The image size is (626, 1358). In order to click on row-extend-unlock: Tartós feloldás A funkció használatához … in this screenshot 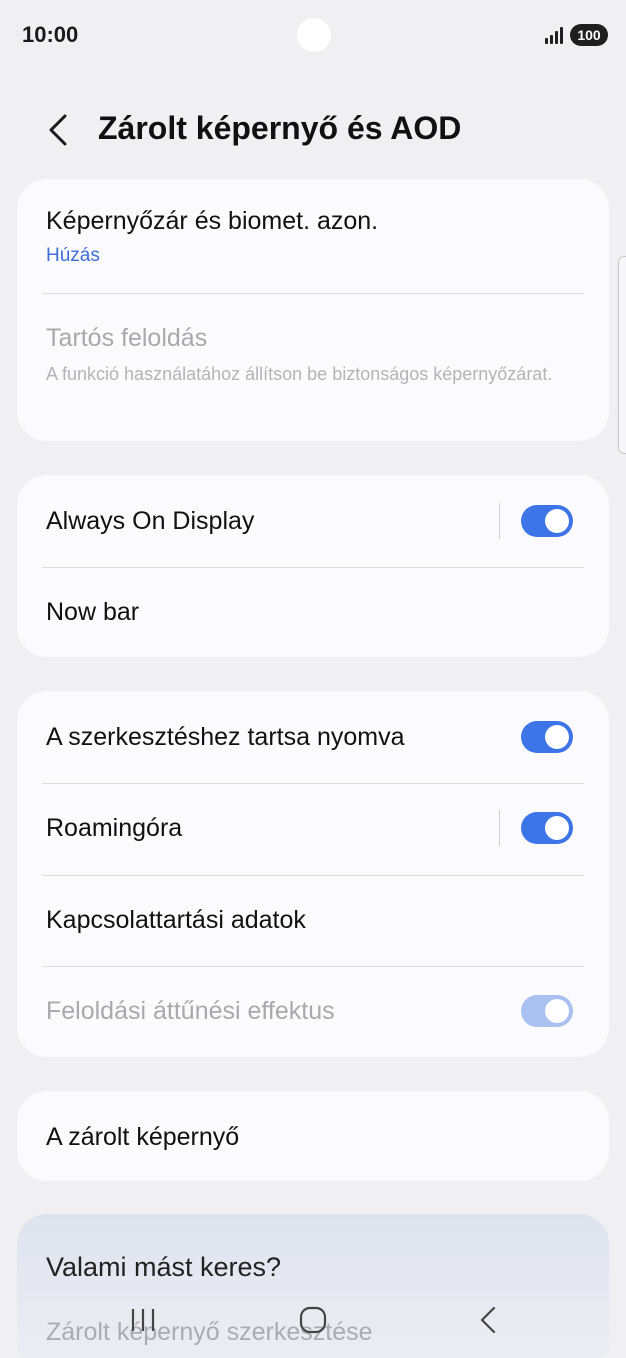, I will do `click(313, 367)`.